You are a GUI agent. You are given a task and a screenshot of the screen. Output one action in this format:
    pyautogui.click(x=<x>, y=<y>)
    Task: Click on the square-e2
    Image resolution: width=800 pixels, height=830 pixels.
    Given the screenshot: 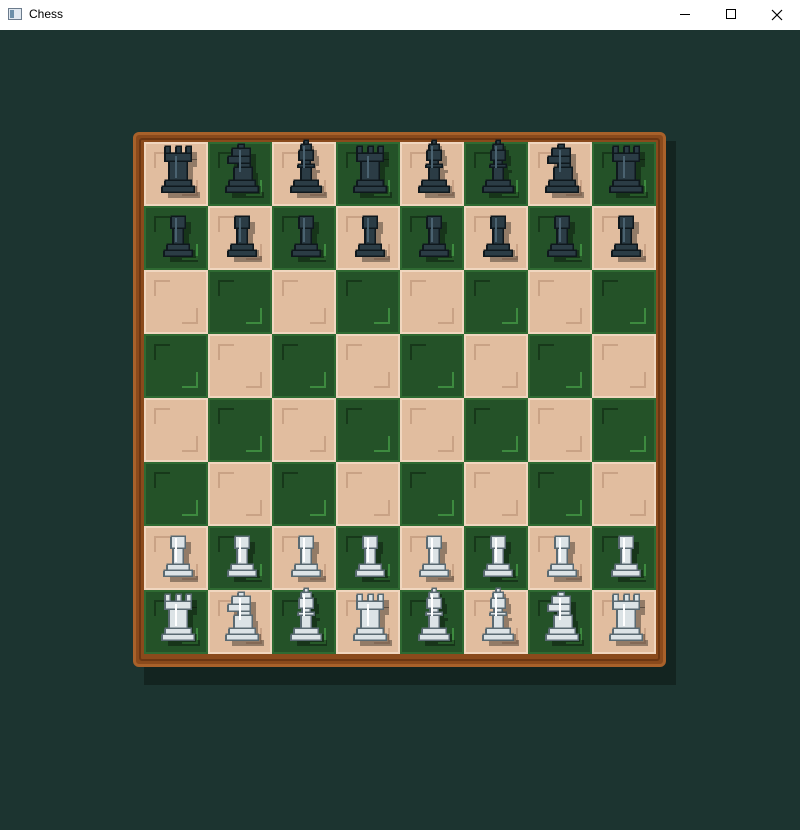 What is the action you would take?
    pyautogui.click(x=432, y=558)
    